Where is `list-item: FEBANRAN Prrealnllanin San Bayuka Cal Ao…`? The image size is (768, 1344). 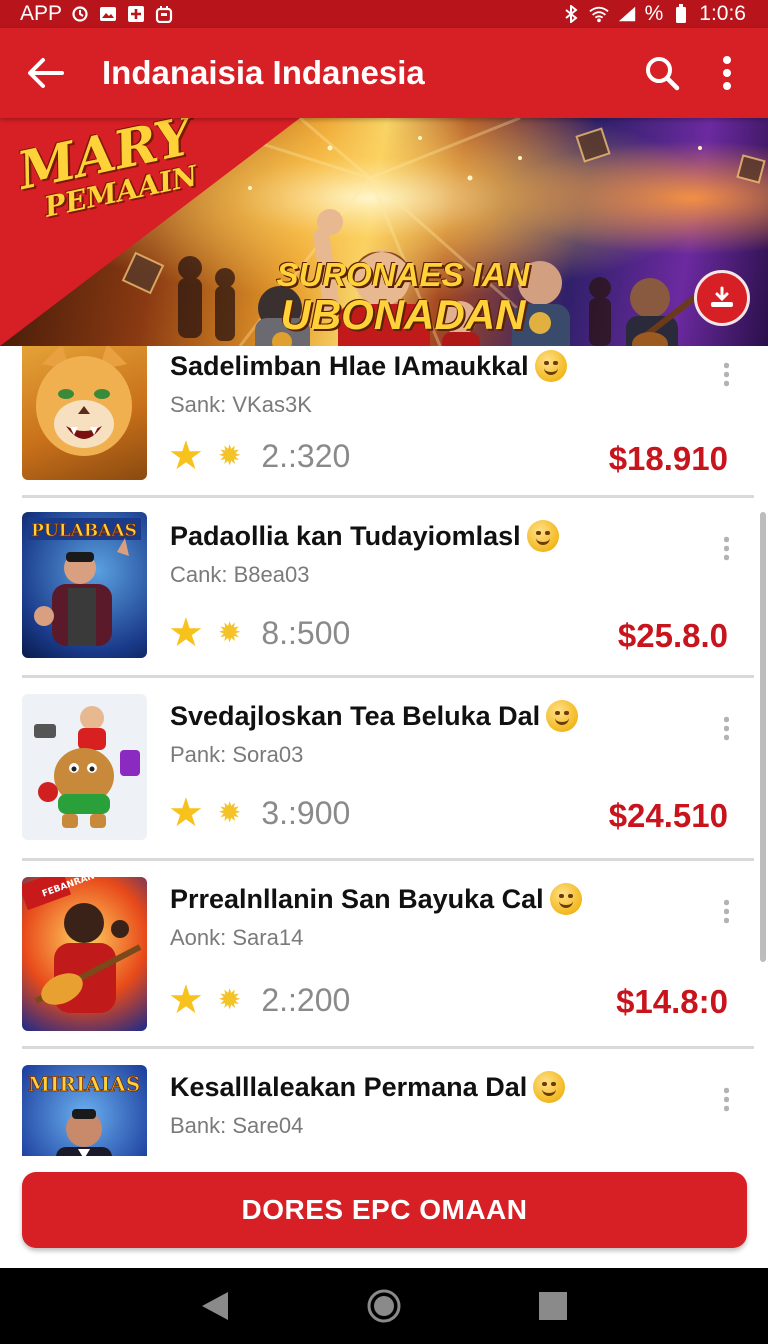
list-item: FEBANRAN Prrealnllanin San Bayuka Cal Ao… is located at coordinates (384, 953).